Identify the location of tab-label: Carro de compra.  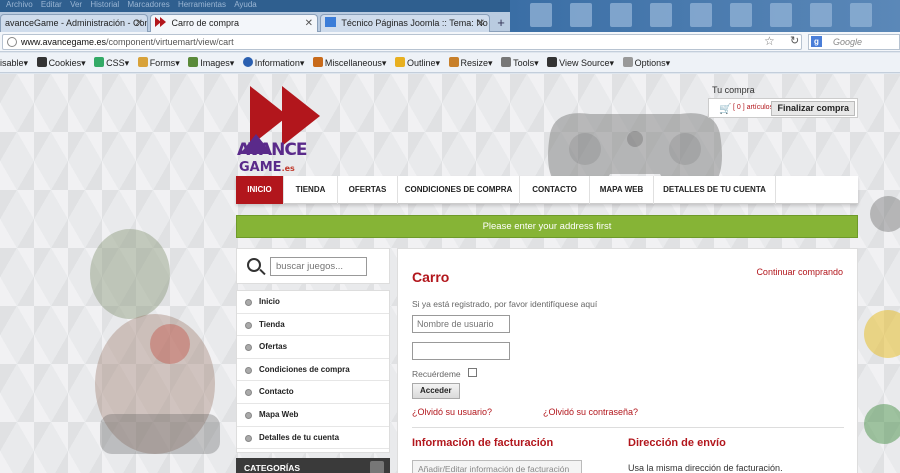
(205, 23).